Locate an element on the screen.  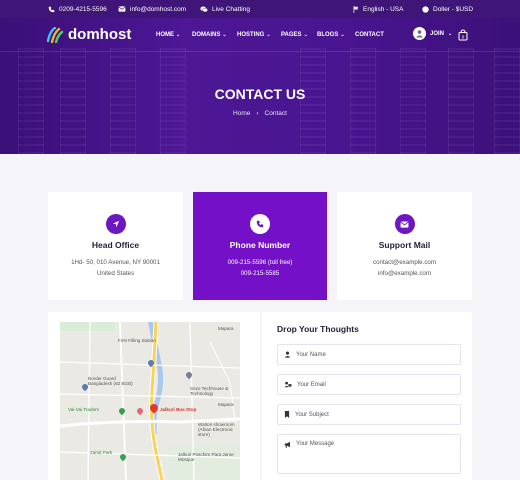
currency-icon is located at coordinates (425, 9).